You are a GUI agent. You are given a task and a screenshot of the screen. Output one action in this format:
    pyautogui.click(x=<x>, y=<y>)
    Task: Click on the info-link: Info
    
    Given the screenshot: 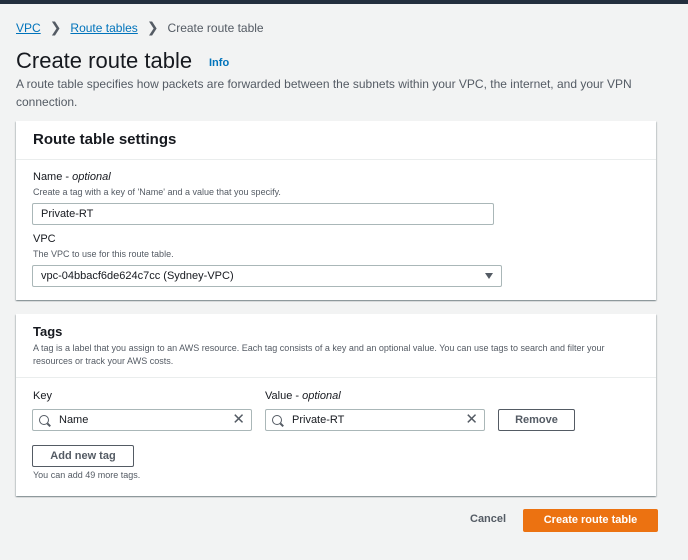 What is the action you would take?
    pyautogui.click(x=219, y=63)
    